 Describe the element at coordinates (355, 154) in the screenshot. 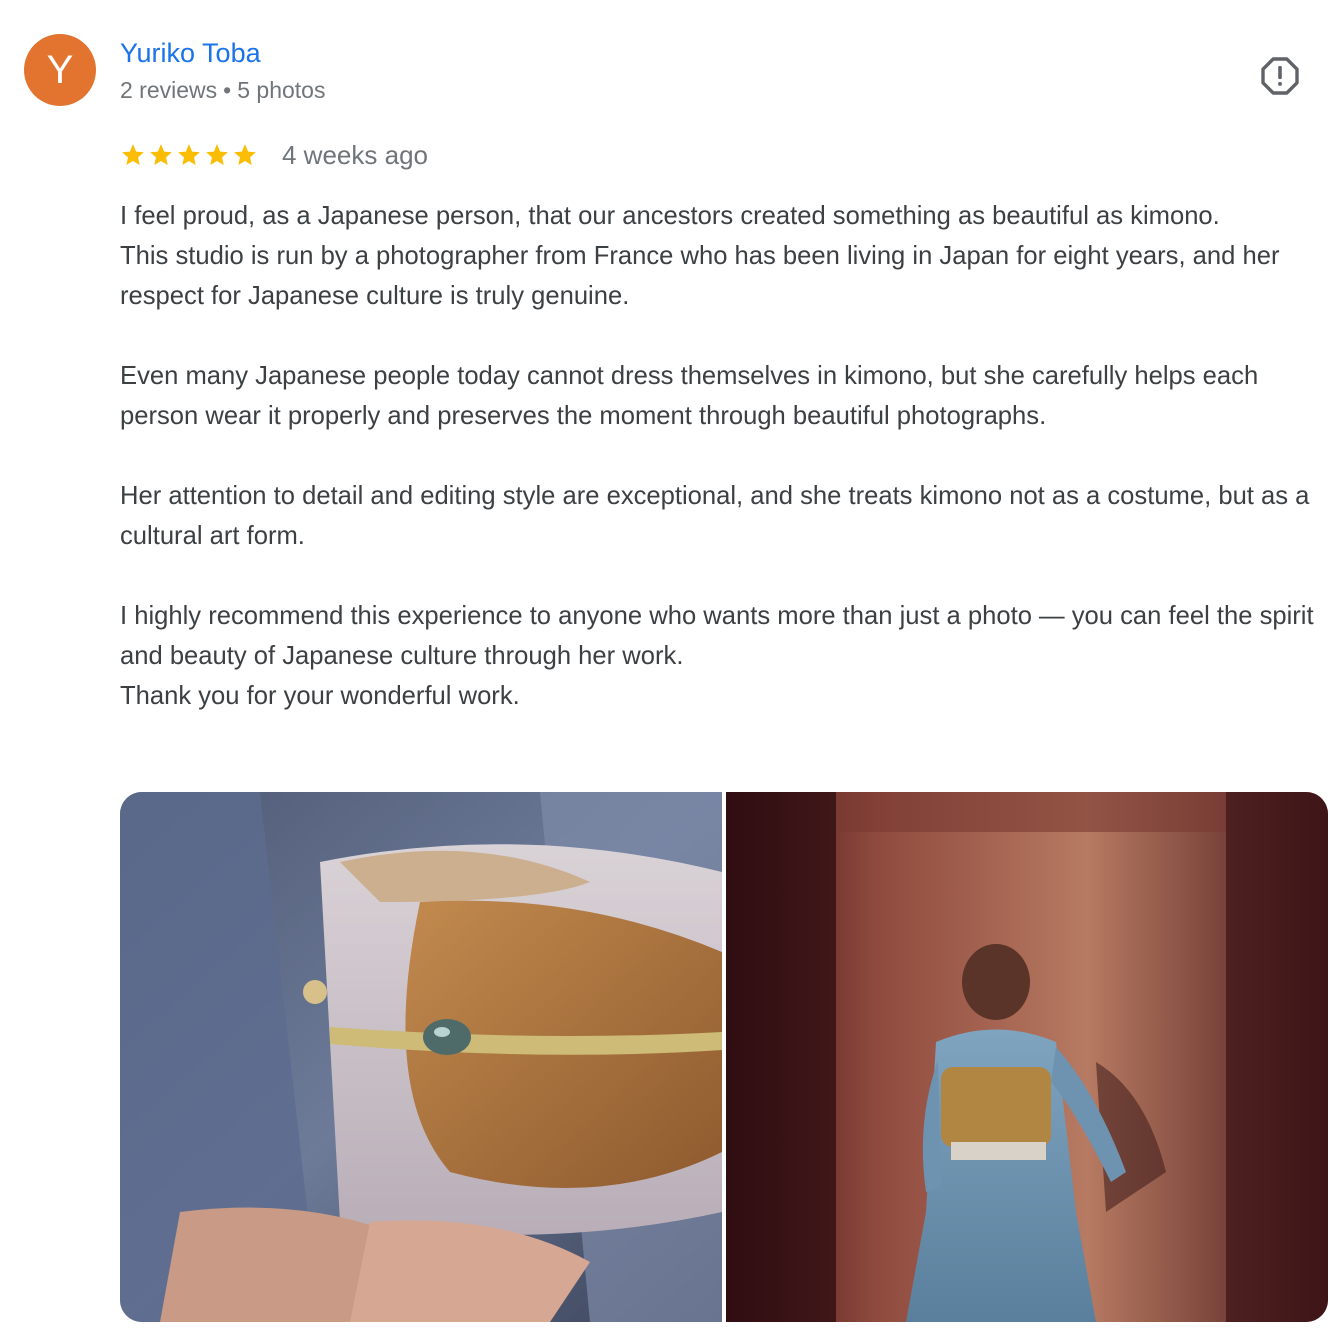

I see `review-date: 4 weeks ago` at that location.